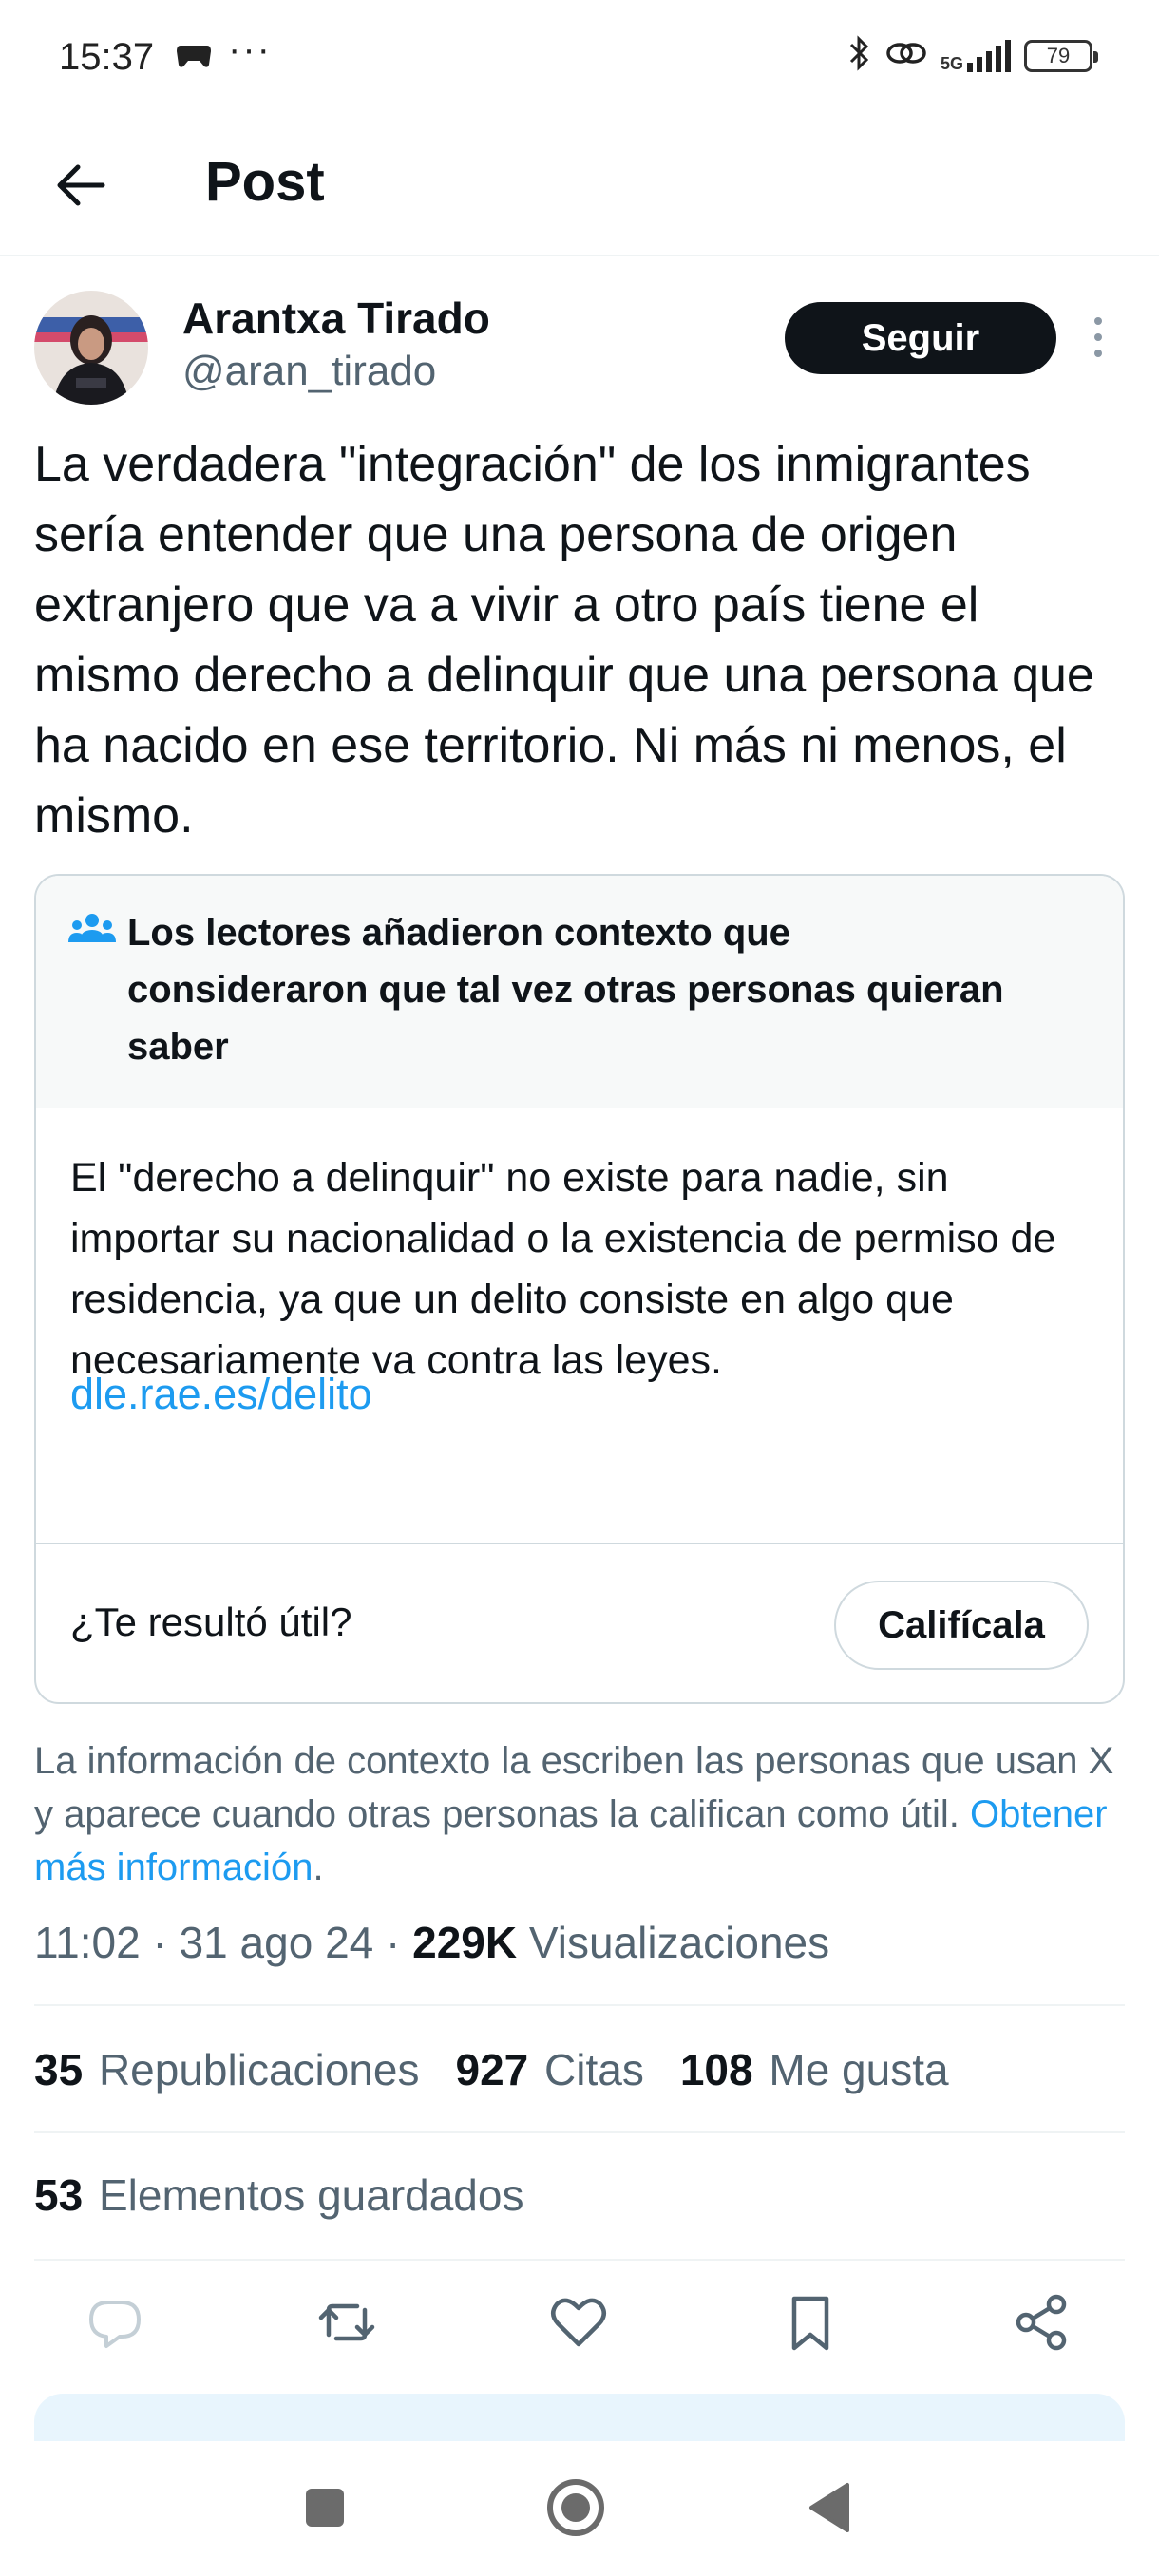  I want to click on quotes-stat: 927 Citas, so click(550, 2069).